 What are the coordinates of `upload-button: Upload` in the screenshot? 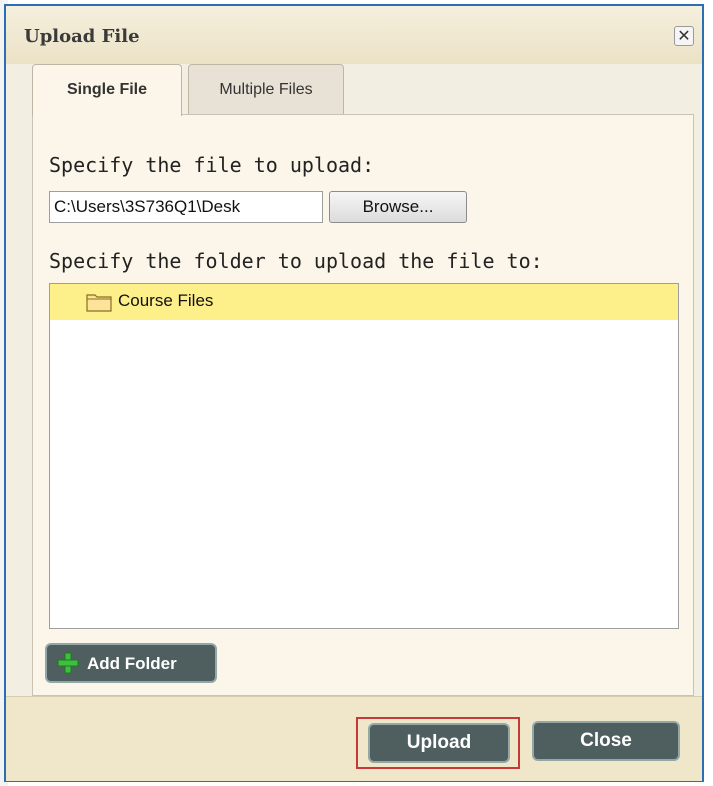 It's located at (439, 743).